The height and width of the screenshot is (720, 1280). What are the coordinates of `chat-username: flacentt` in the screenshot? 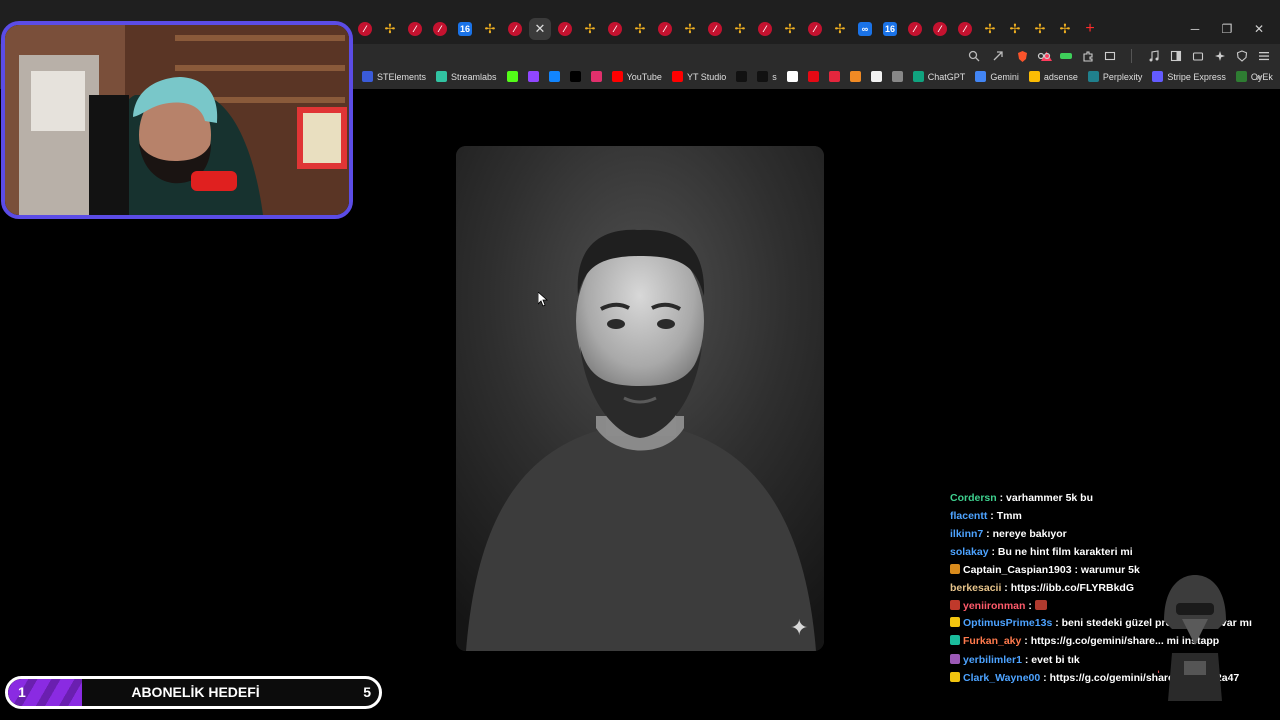 It's located at (968, 516).